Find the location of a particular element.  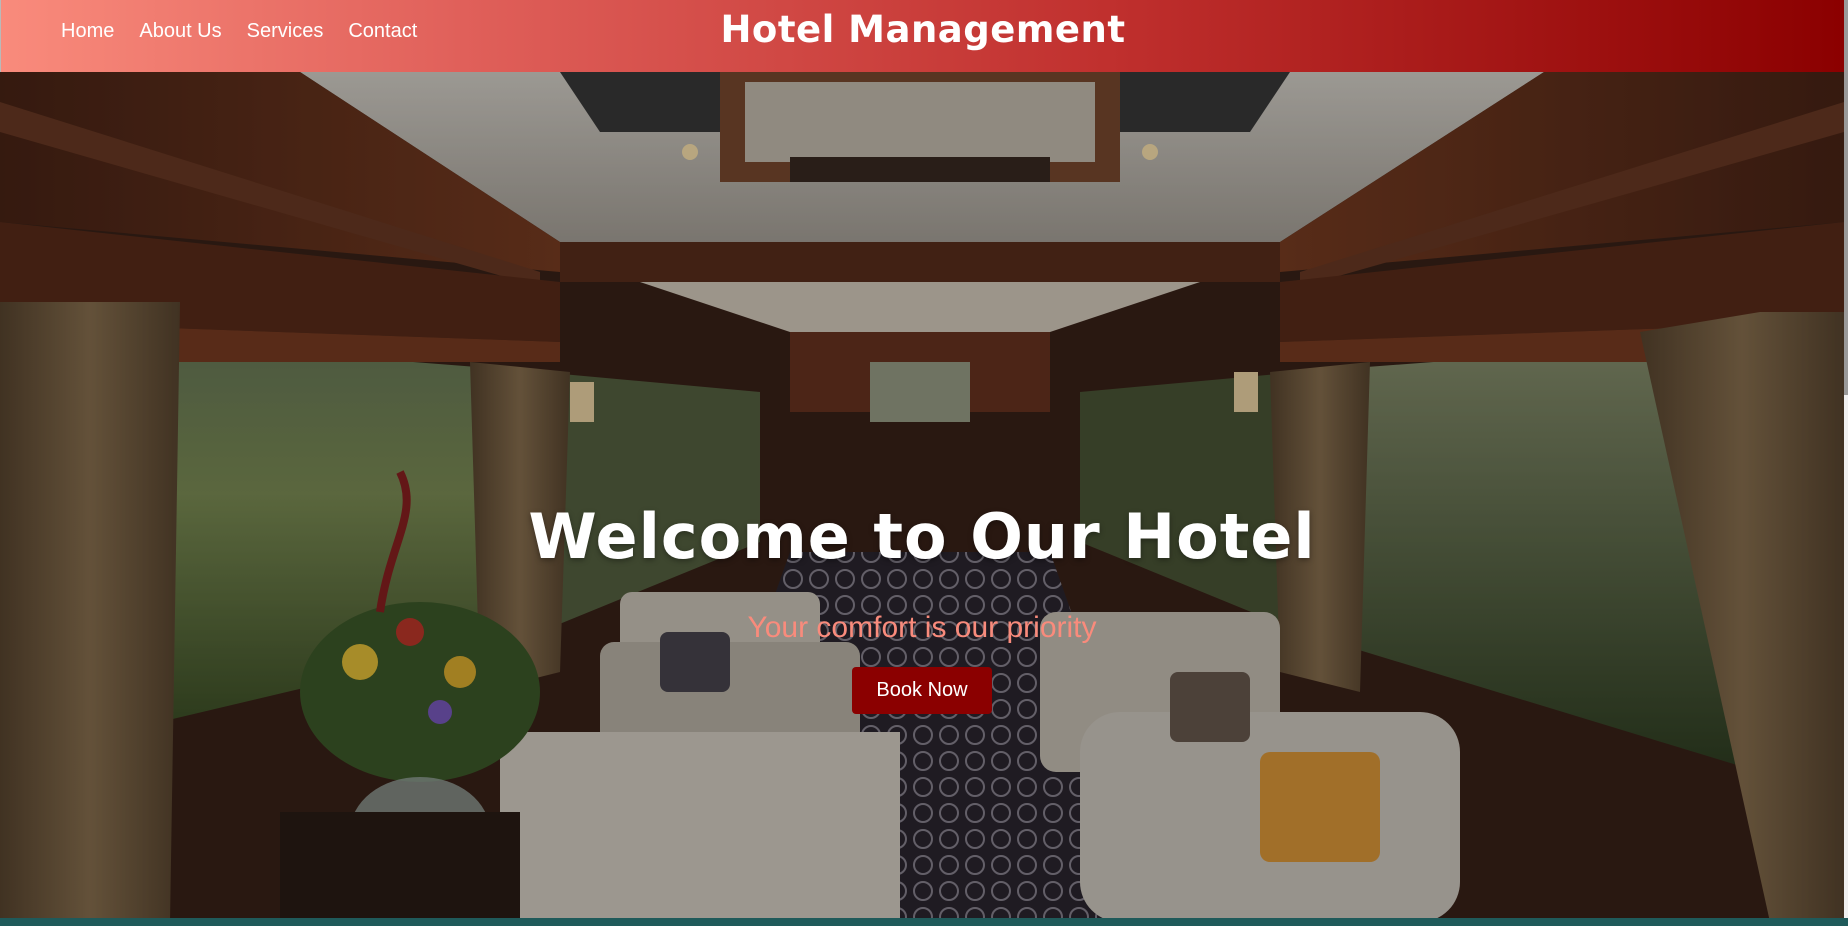

scrollbar-thumb is located at coordinates (1846, 197).